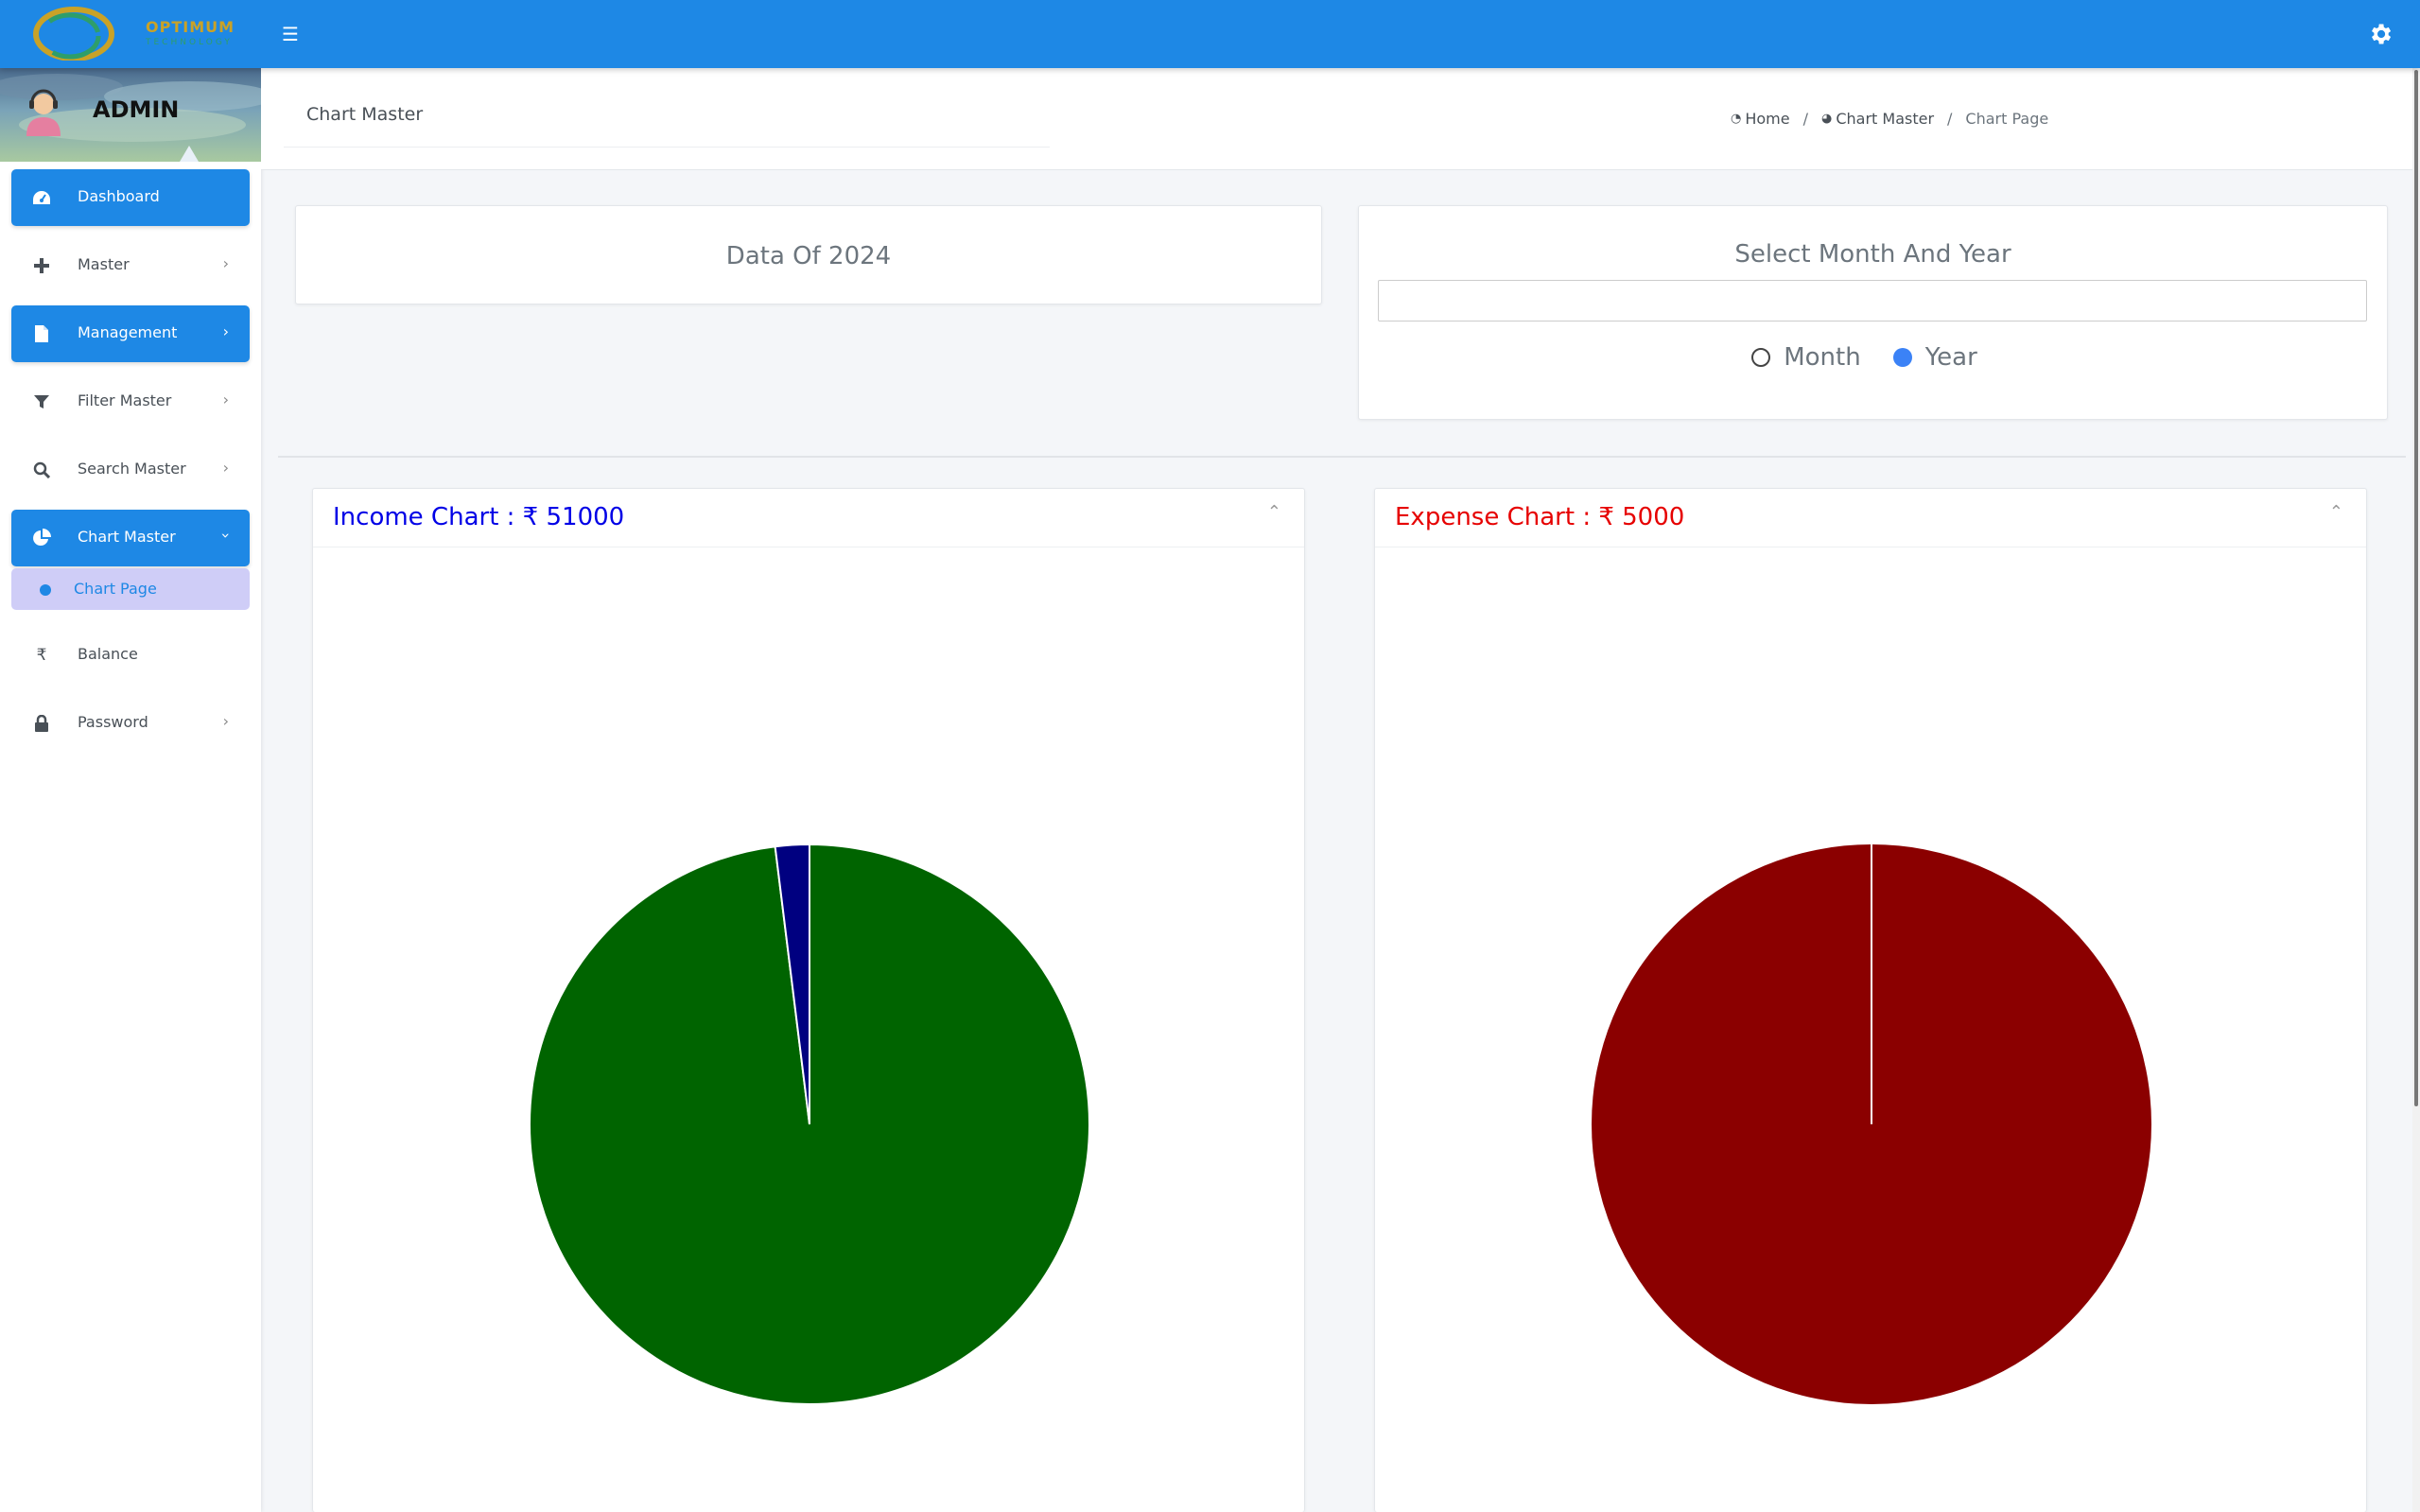 This screenshot has width=2420, height=1512. What do you see at coordinates (1540, 517) in the screenshot?
I see `expense-chart-title: Expense Chart : ₹ 5000` at bounding box center [1540, 517].